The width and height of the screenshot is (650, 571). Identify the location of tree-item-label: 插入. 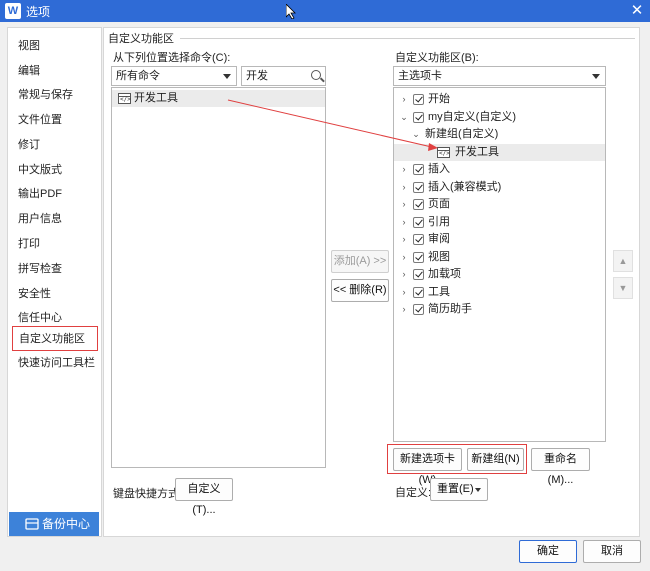
(439, 169).